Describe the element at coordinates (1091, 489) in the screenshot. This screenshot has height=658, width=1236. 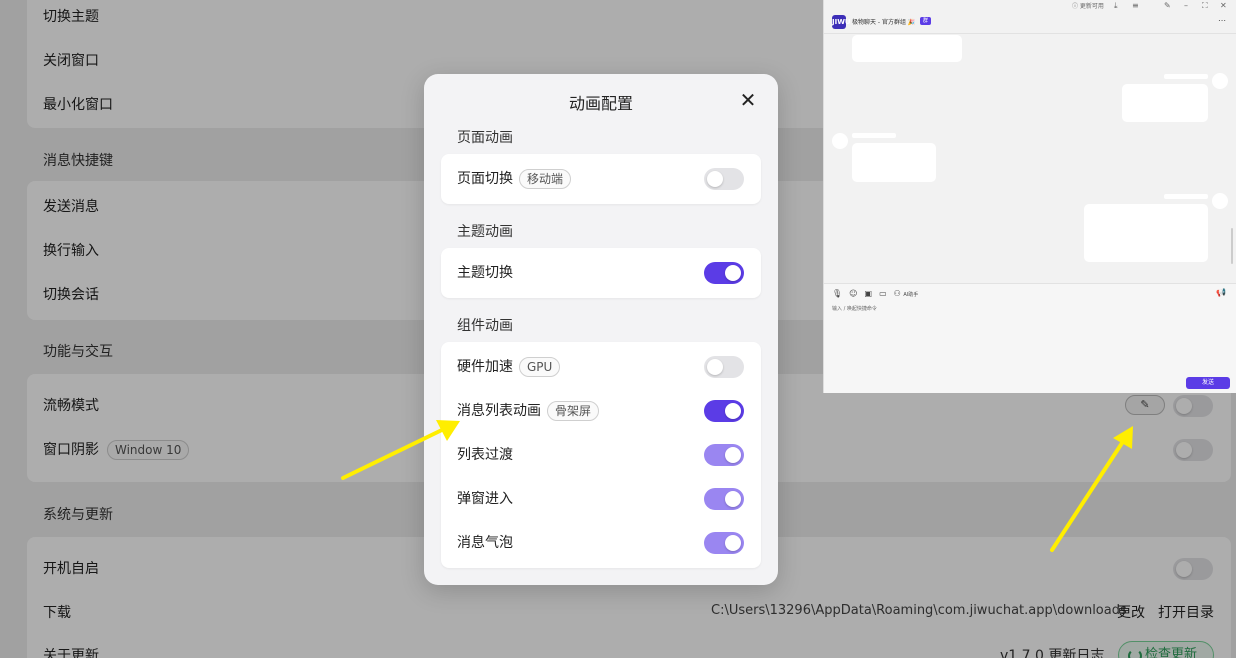
I see `arrow-to-edit-button` at that location.